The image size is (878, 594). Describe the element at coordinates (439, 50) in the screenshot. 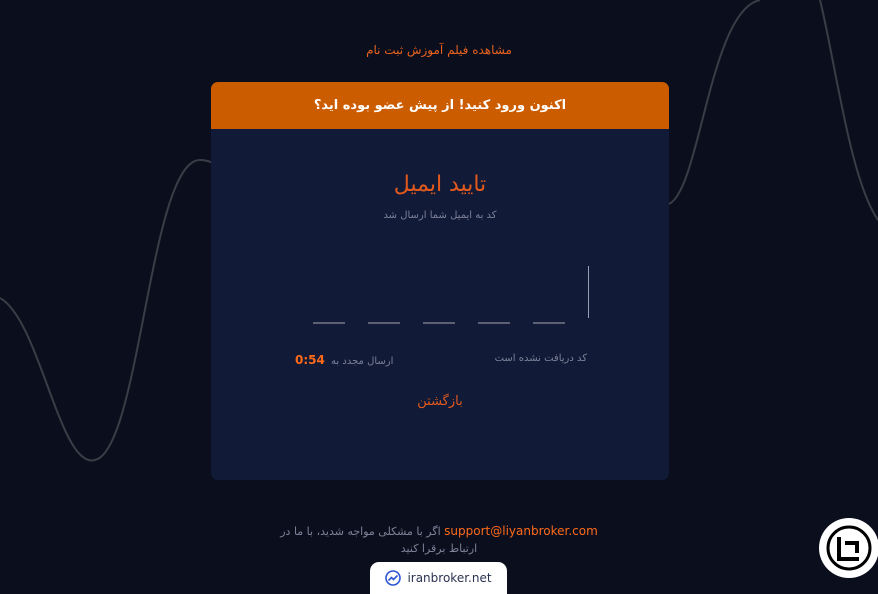

I see `tutorial-video-link: مشاهده فیلم آموزش ثبت نام` at that location.